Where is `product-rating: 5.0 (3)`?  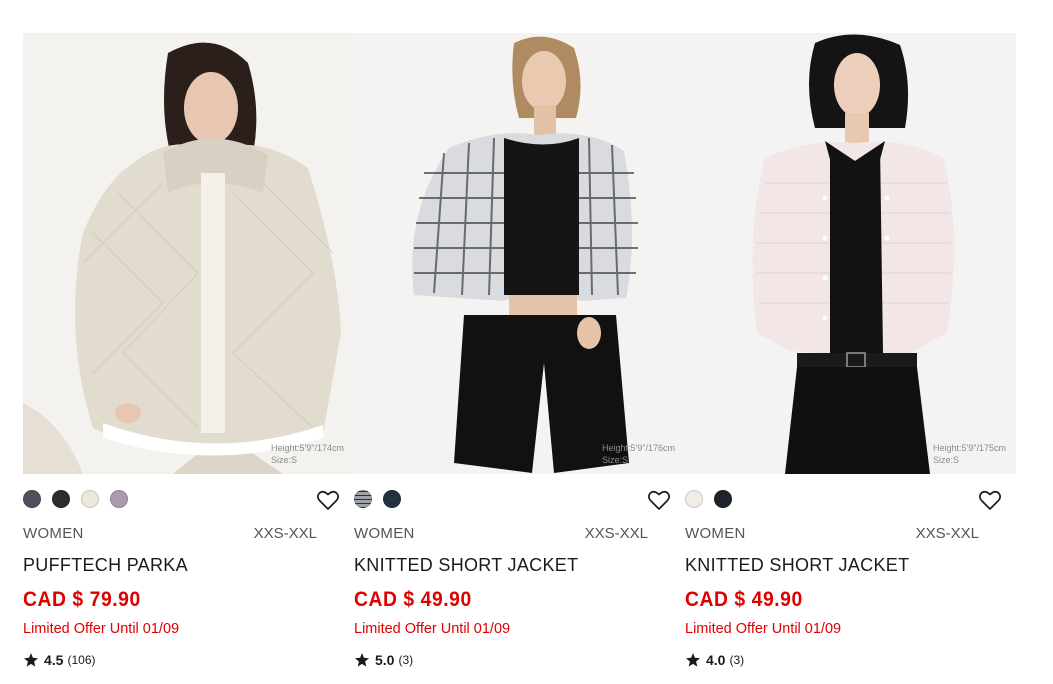
product-rating: 5.0 (3) is located at coordinates (383, 660).